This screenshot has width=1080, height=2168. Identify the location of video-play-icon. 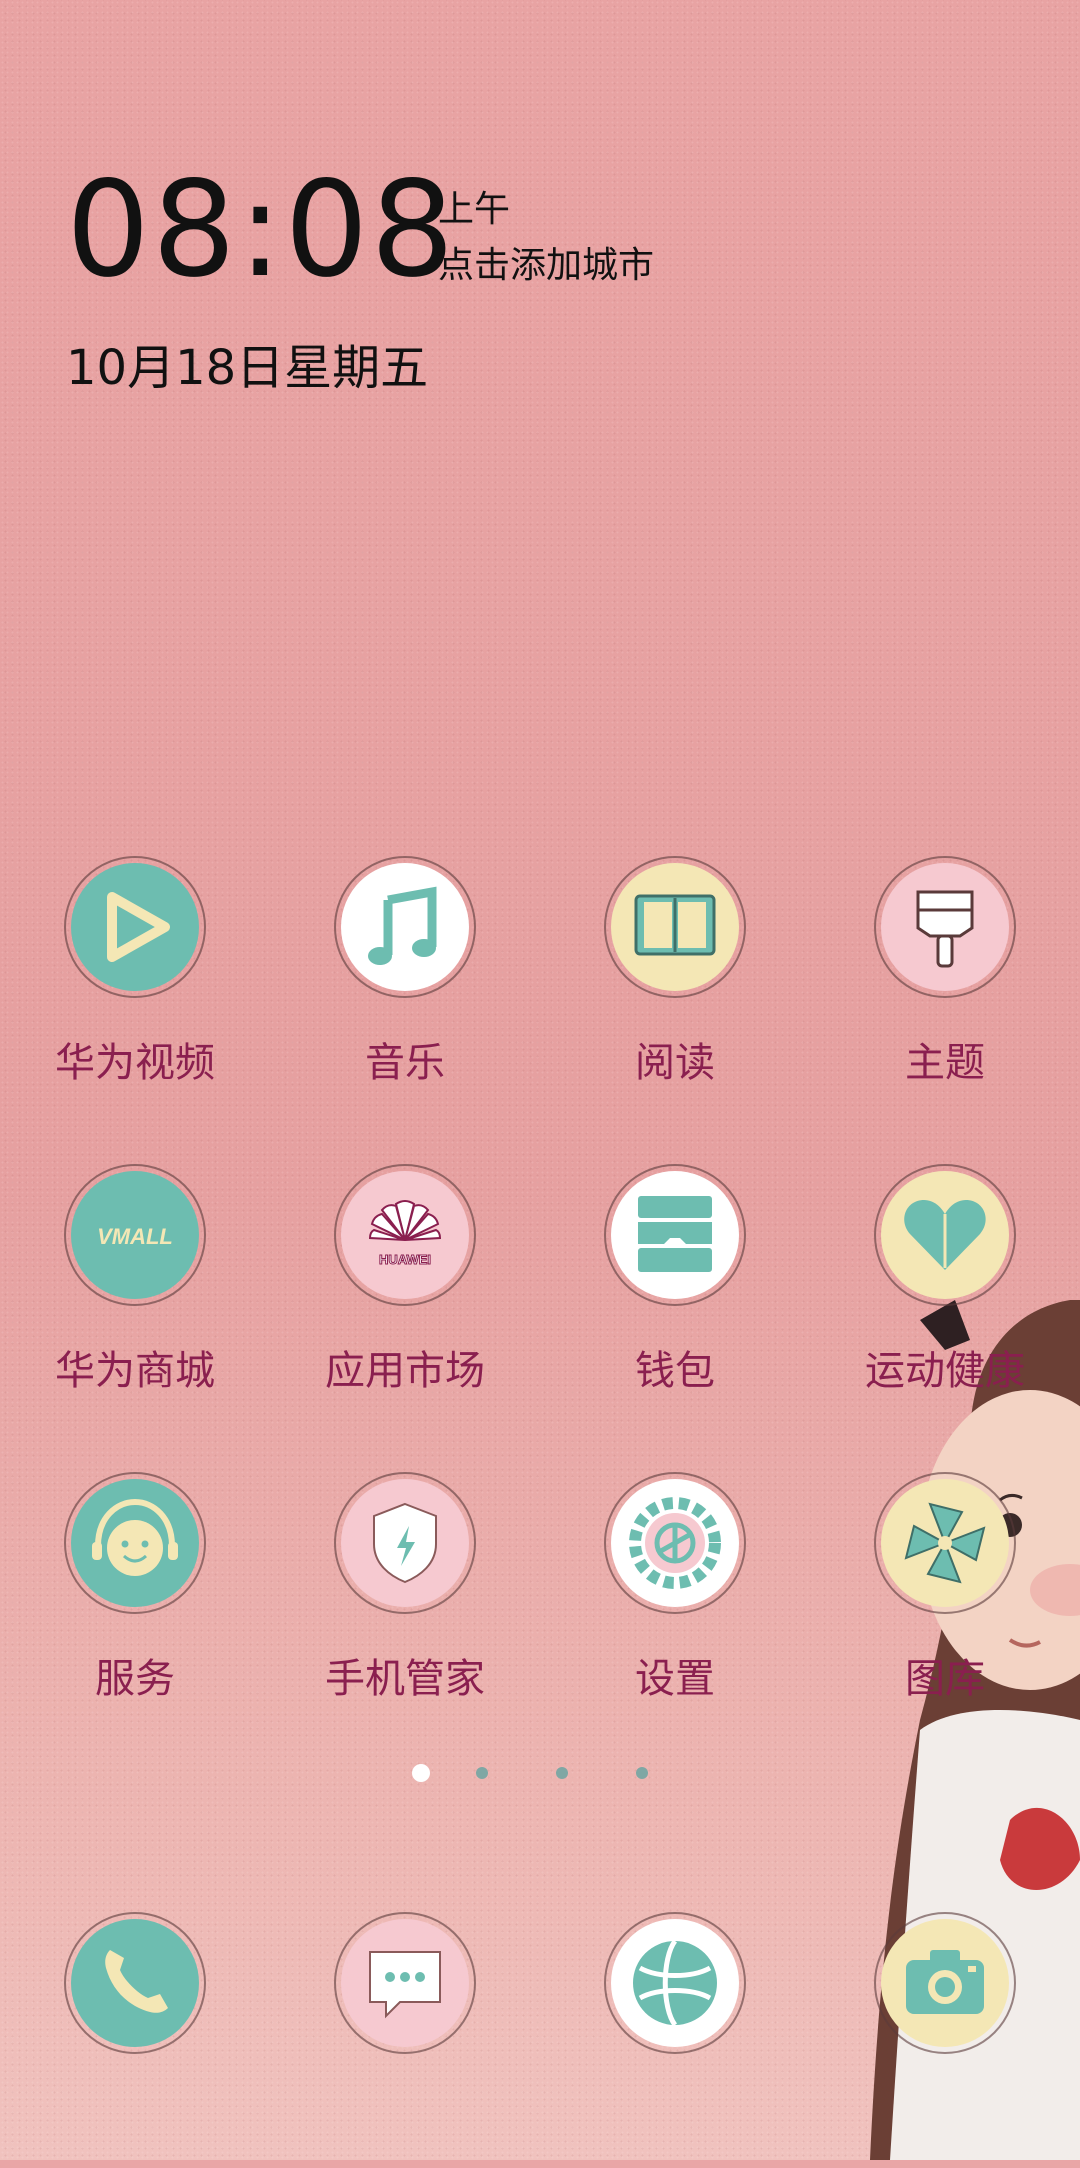
(135, 927).